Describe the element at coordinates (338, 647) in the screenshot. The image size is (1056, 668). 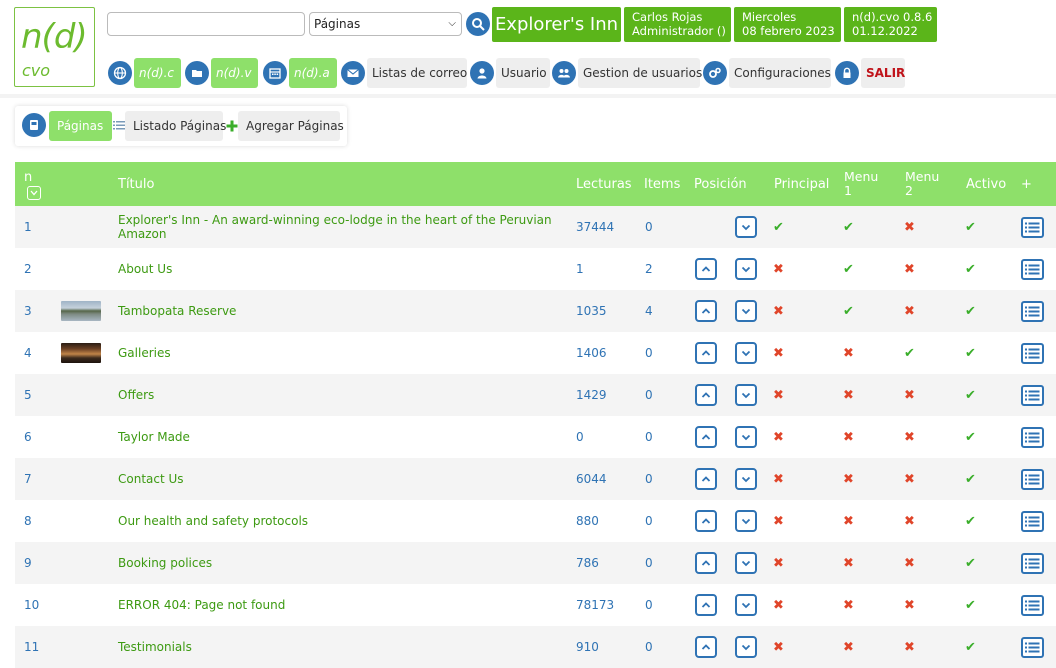
I see `page-title: Testimonials` at that location.